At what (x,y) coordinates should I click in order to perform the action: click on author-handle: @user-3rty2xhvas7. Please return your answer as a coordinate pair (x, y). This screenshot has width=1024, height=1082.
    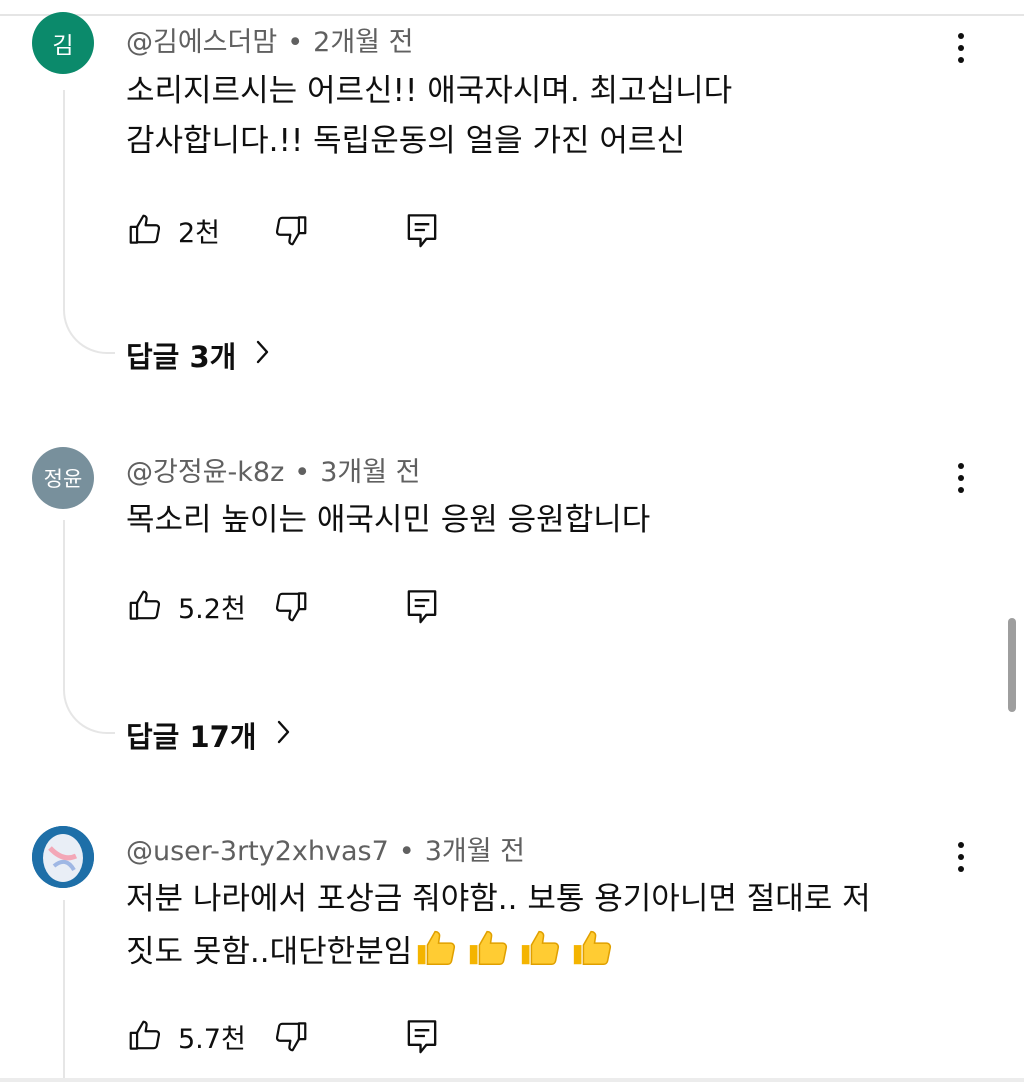
    Looking at the image, I should click on (257, 851).